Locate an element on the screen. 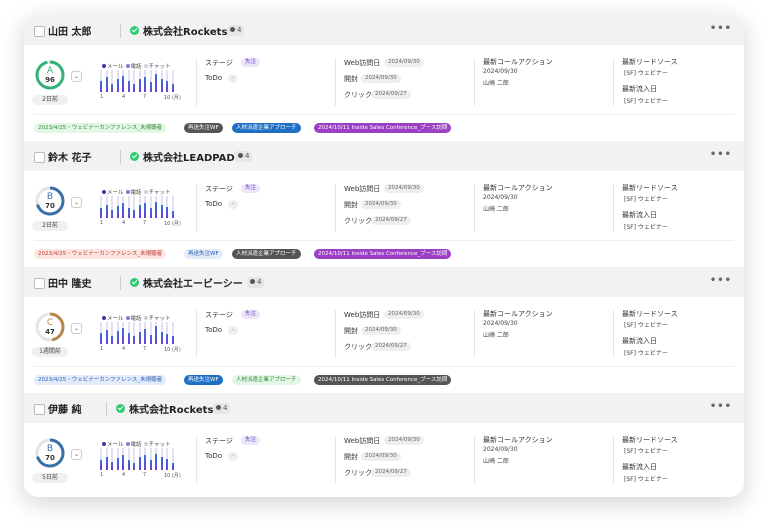  web-visit-label: Web訪問日 is located at coordinates (362, 315).